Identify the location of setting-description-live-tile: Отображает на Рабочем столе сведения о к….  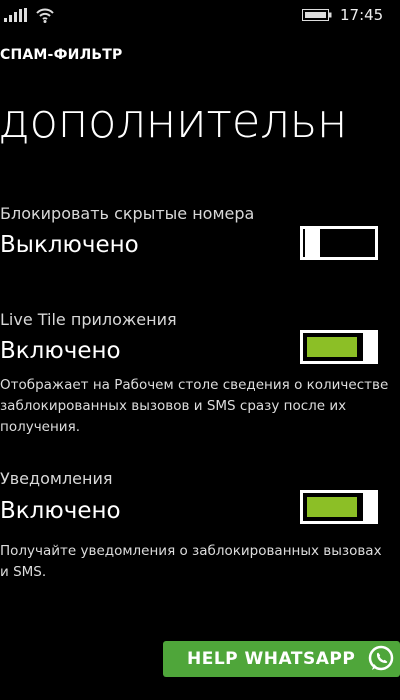
(194, 406).